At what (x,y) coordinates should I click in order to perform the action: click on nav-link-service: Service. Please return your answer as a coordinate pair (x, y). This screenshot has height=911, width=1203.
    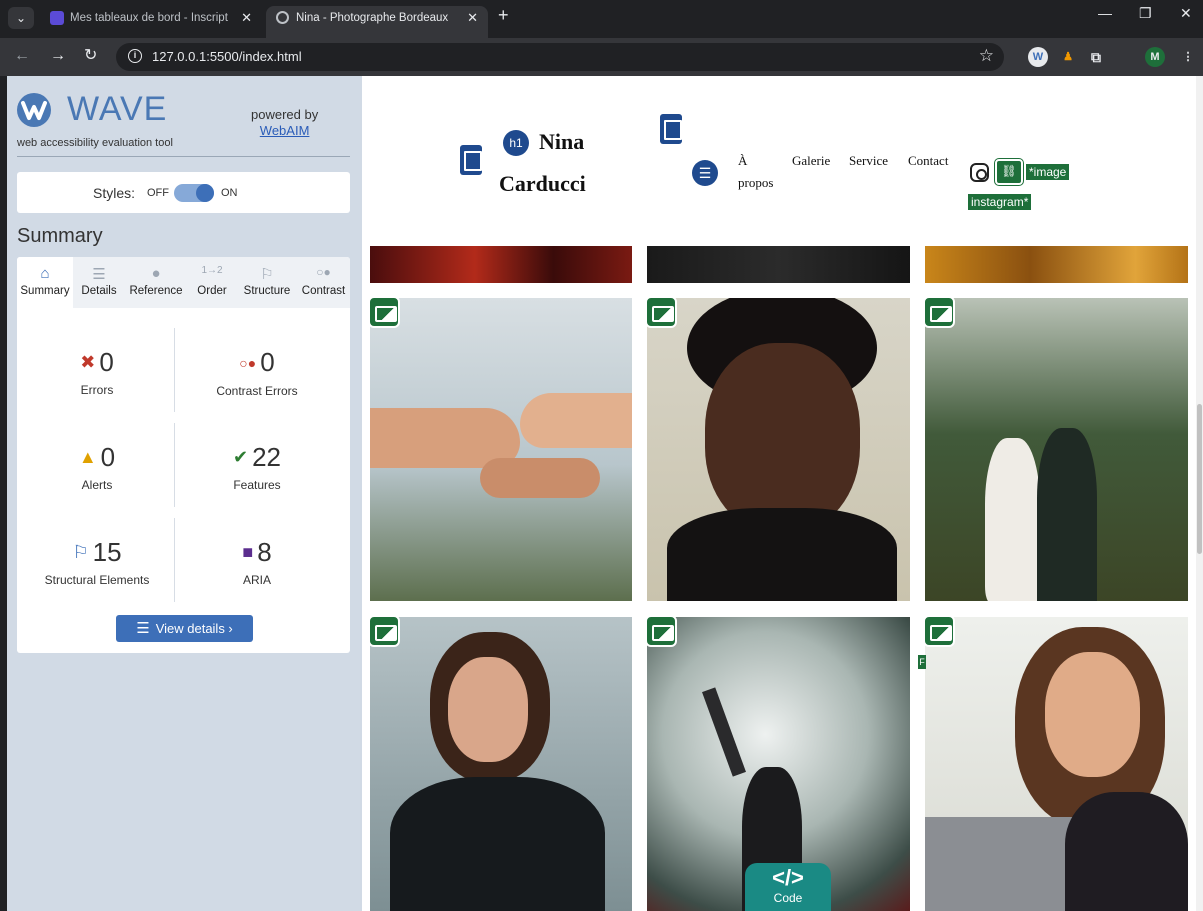
    Looking at the image, I should click on (868, 161).